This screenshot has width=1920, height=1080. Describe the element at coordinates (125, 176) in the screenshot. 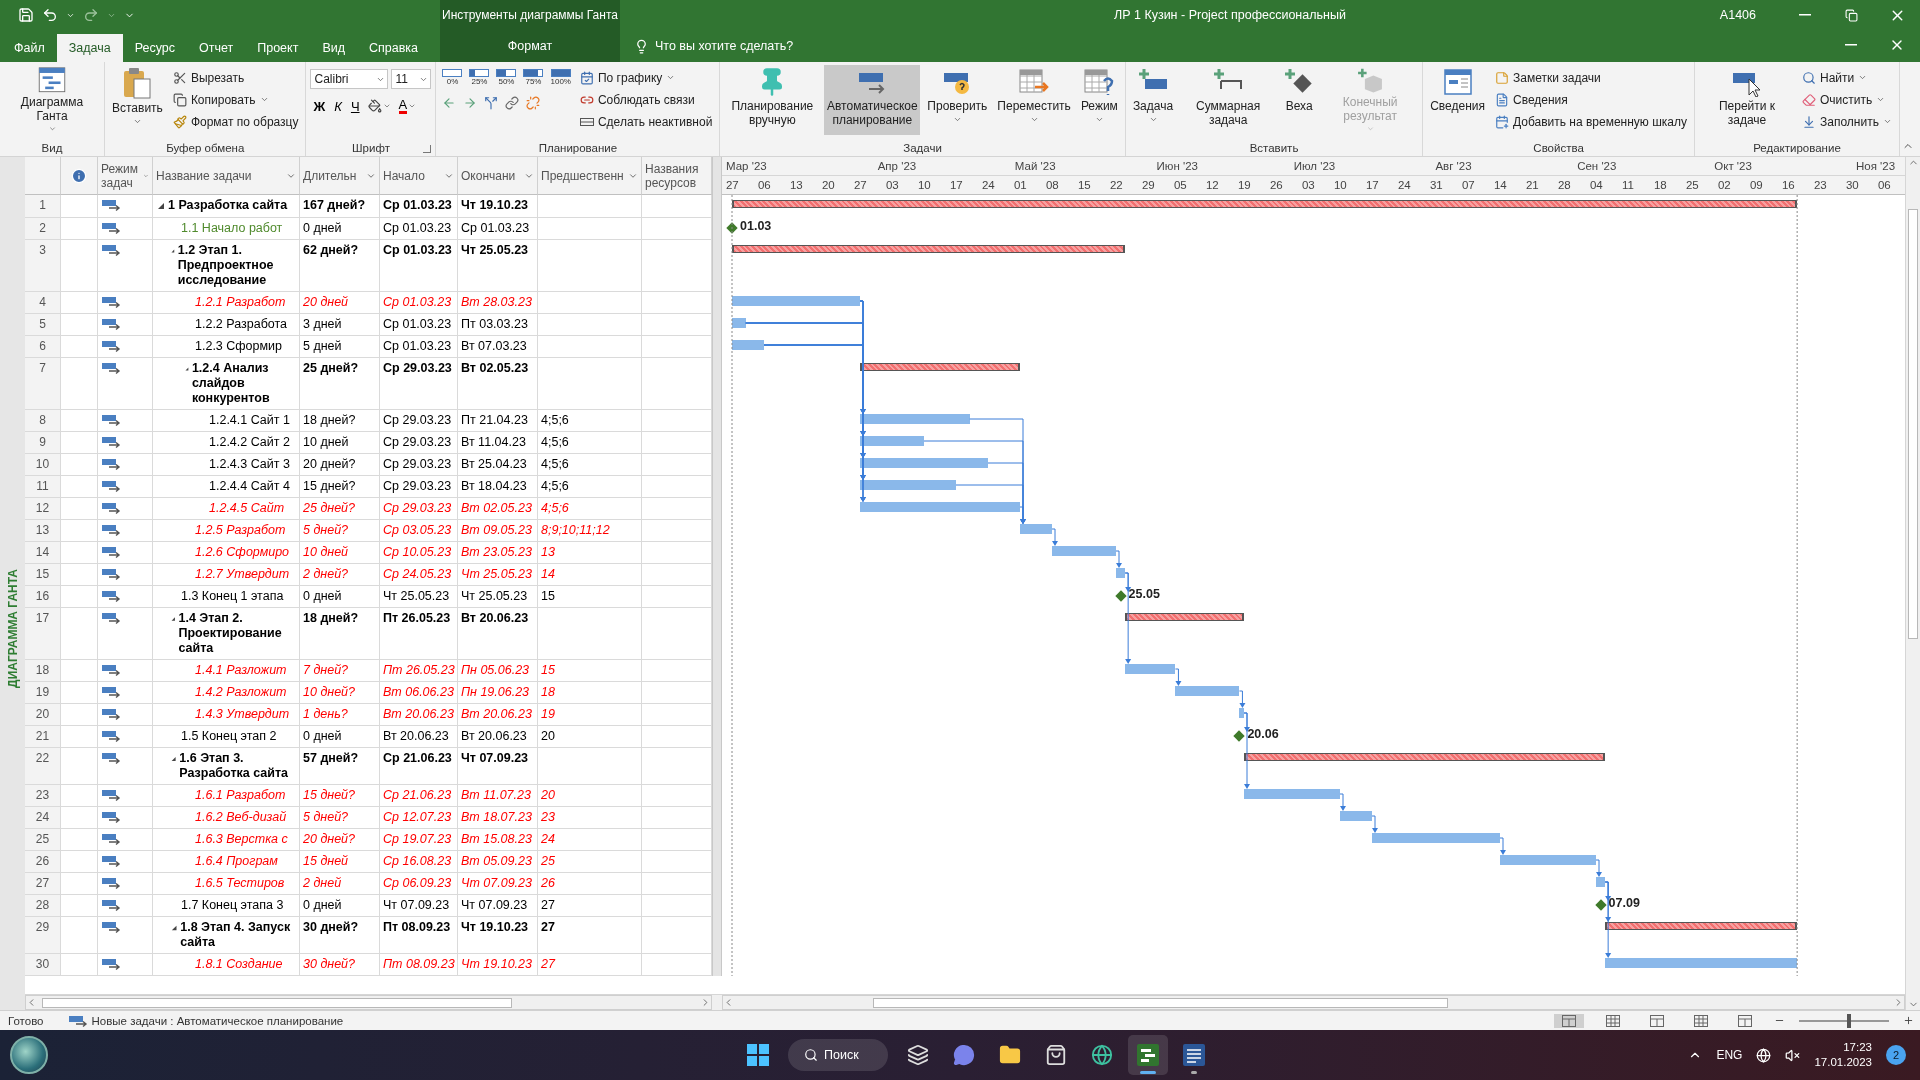

I see `column-header: Режим задач` at that location.